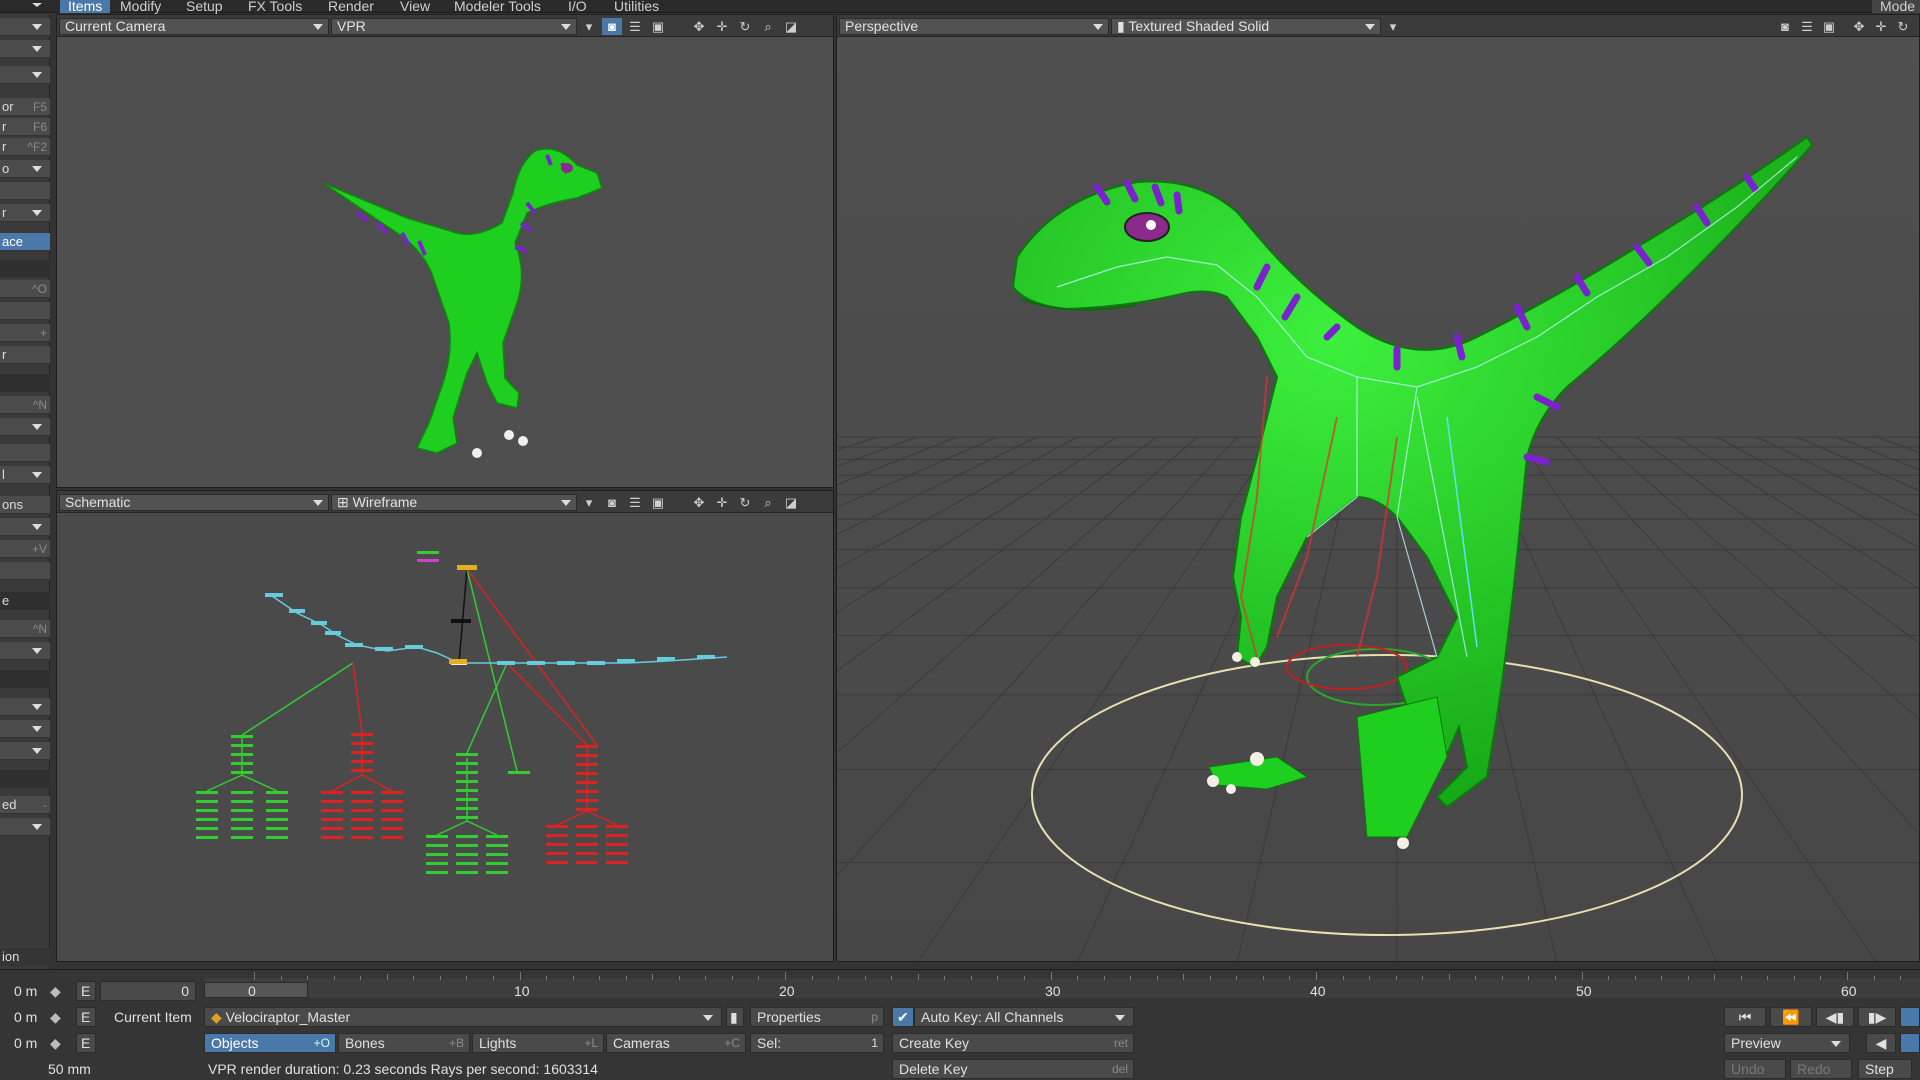 The width and height of the screenshot is (1920, 1080). I want to click on envelope-button-x: E, so click(86, 991).